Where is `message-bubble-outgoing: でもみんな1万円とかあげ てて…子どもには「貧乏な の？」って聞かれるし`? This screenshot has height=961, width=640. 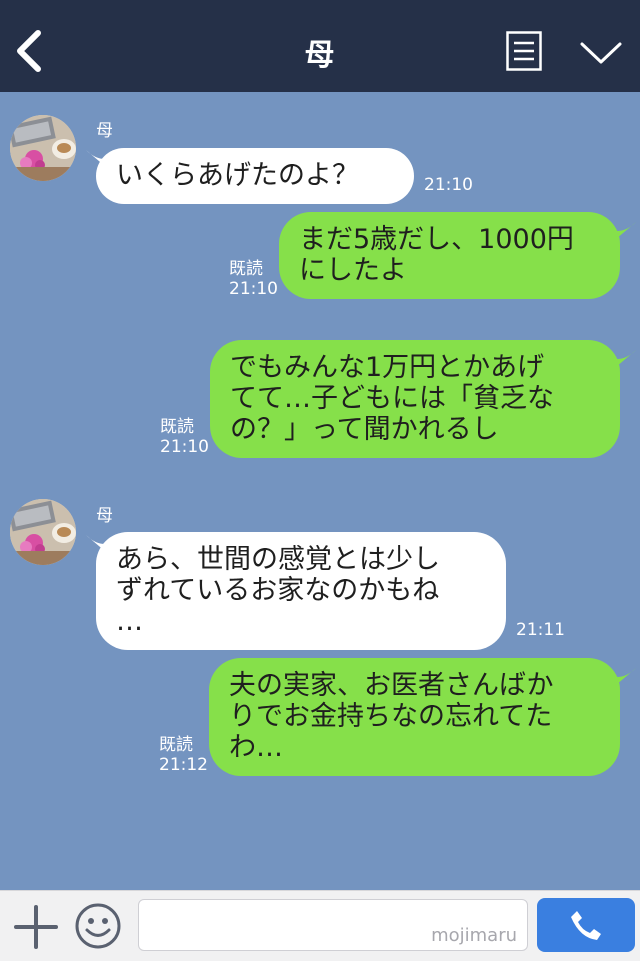
message-bubble-outgoing: でもみんな1万円とかあげ てて…子どもには「貧乏な の？」って聞かれるし is located at coordinates (415, 399).